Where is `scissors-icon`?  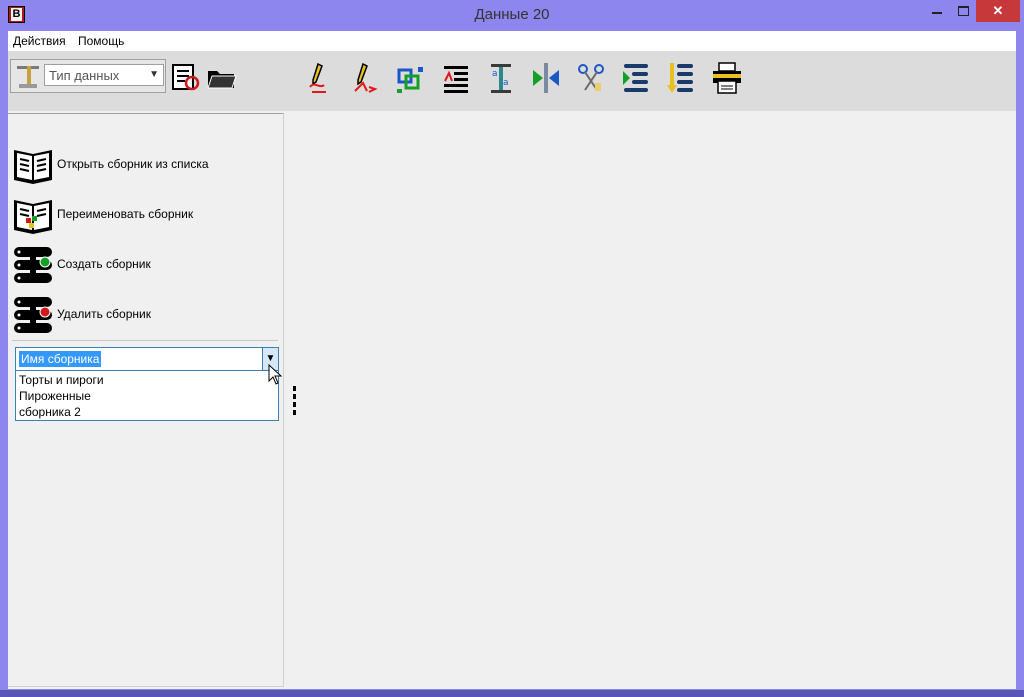
scissors-icon is located at coordinates (591, 78).